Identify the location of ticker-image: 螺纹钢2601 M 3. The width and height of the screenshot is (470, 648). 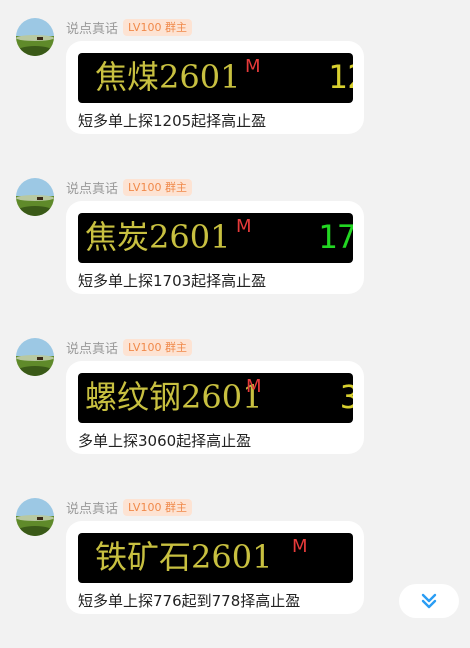
(215, 398).